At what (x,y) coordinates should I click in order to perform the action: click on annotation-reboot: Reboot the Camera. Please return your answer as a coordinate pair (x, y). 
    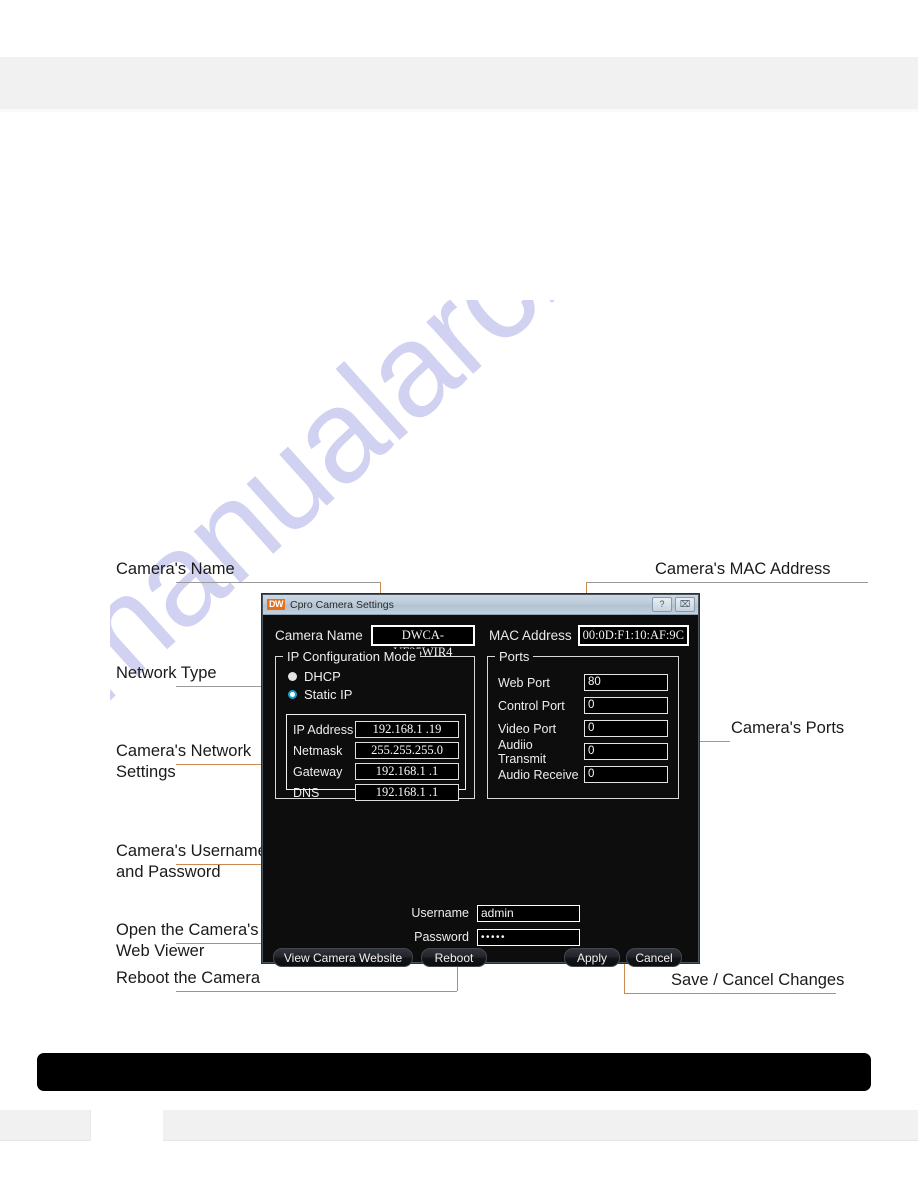
    Looking at the image, I should click on (188, 978).